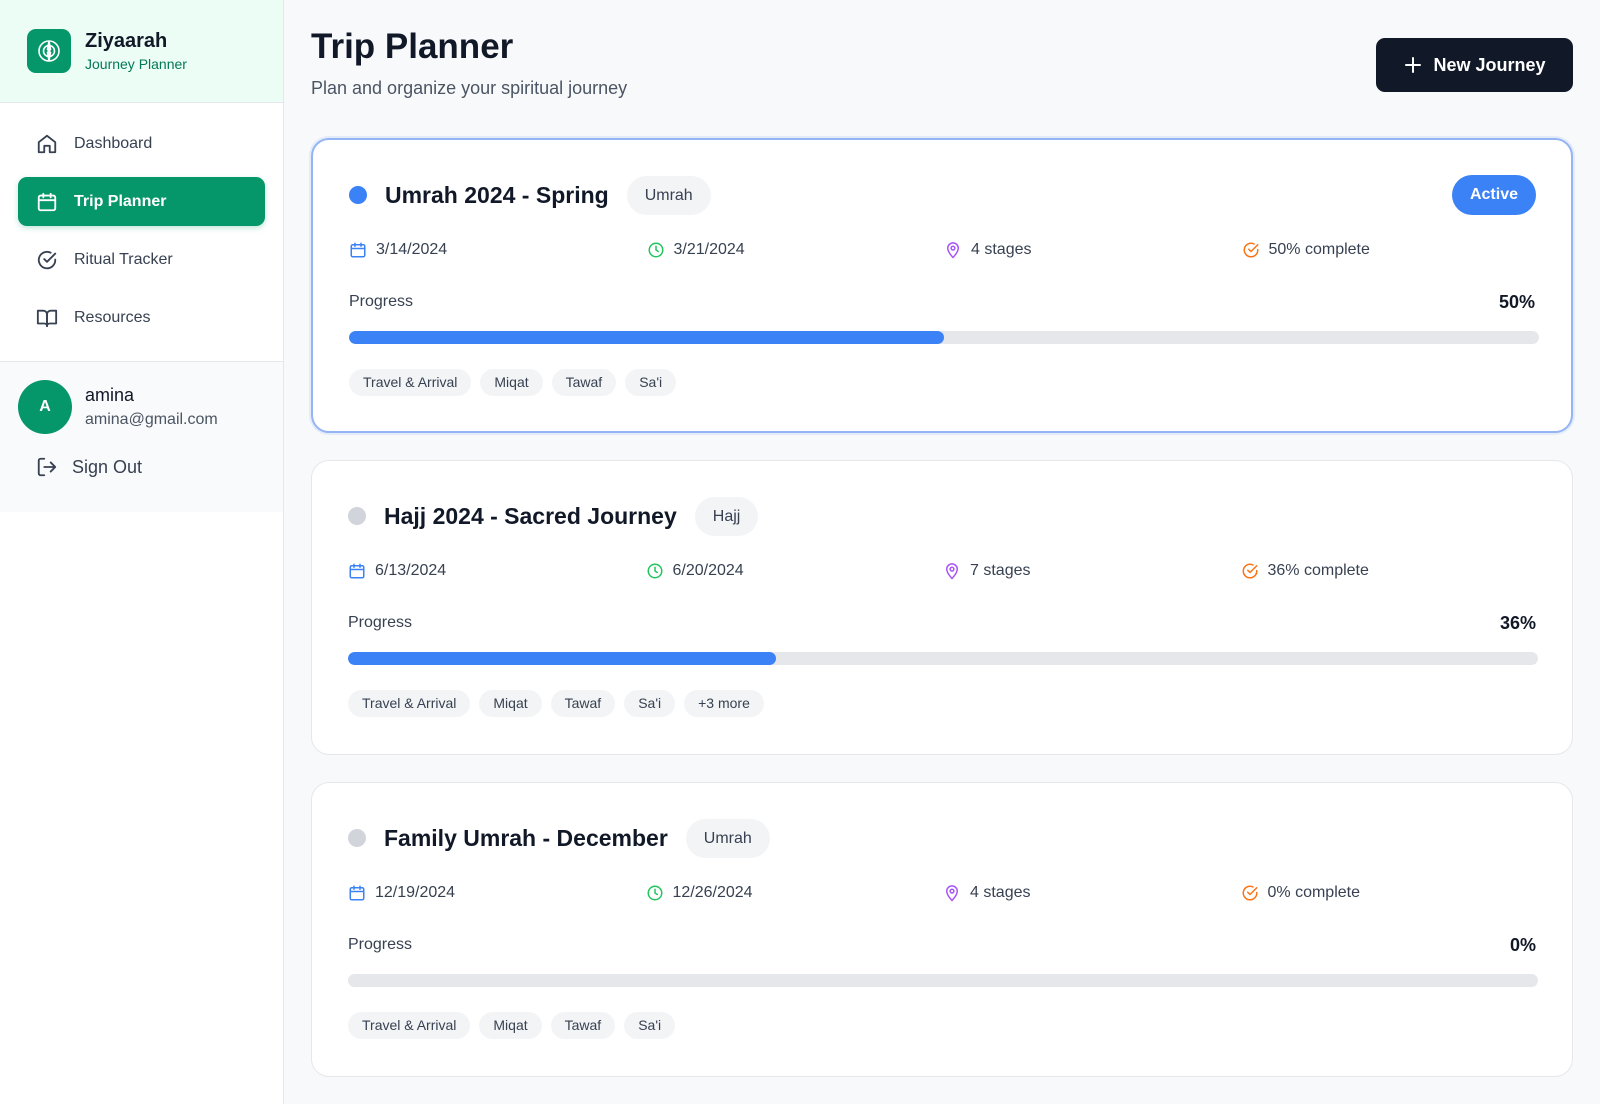 The width and height of the screenshot is (1600, 1104). Describe the element at coordinates (412, 46) in the screenshot. I see `page-title: Trip Planner` at that location.